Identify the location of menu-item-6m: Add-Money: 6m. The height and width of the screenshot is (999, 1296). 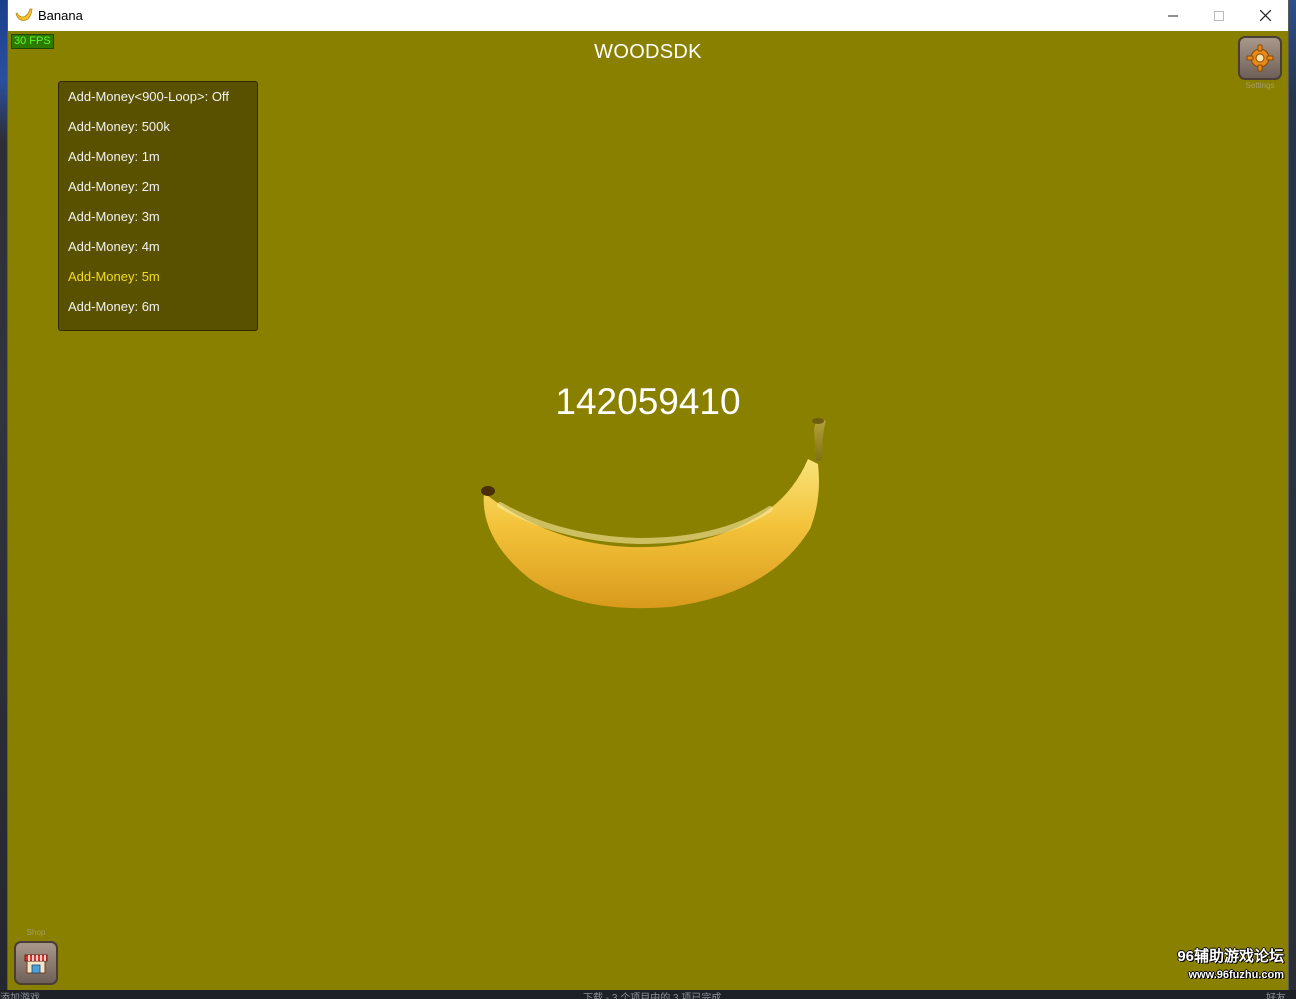
(114, 306).